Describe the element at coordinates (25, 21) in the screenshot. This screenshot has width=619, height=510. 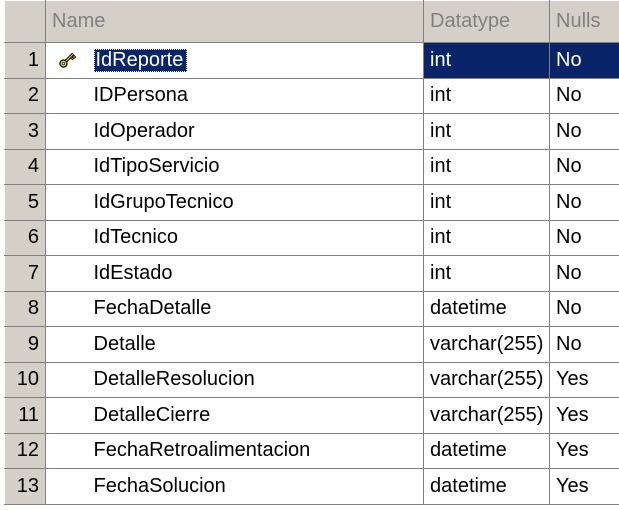
I see `corner-header` at that location.